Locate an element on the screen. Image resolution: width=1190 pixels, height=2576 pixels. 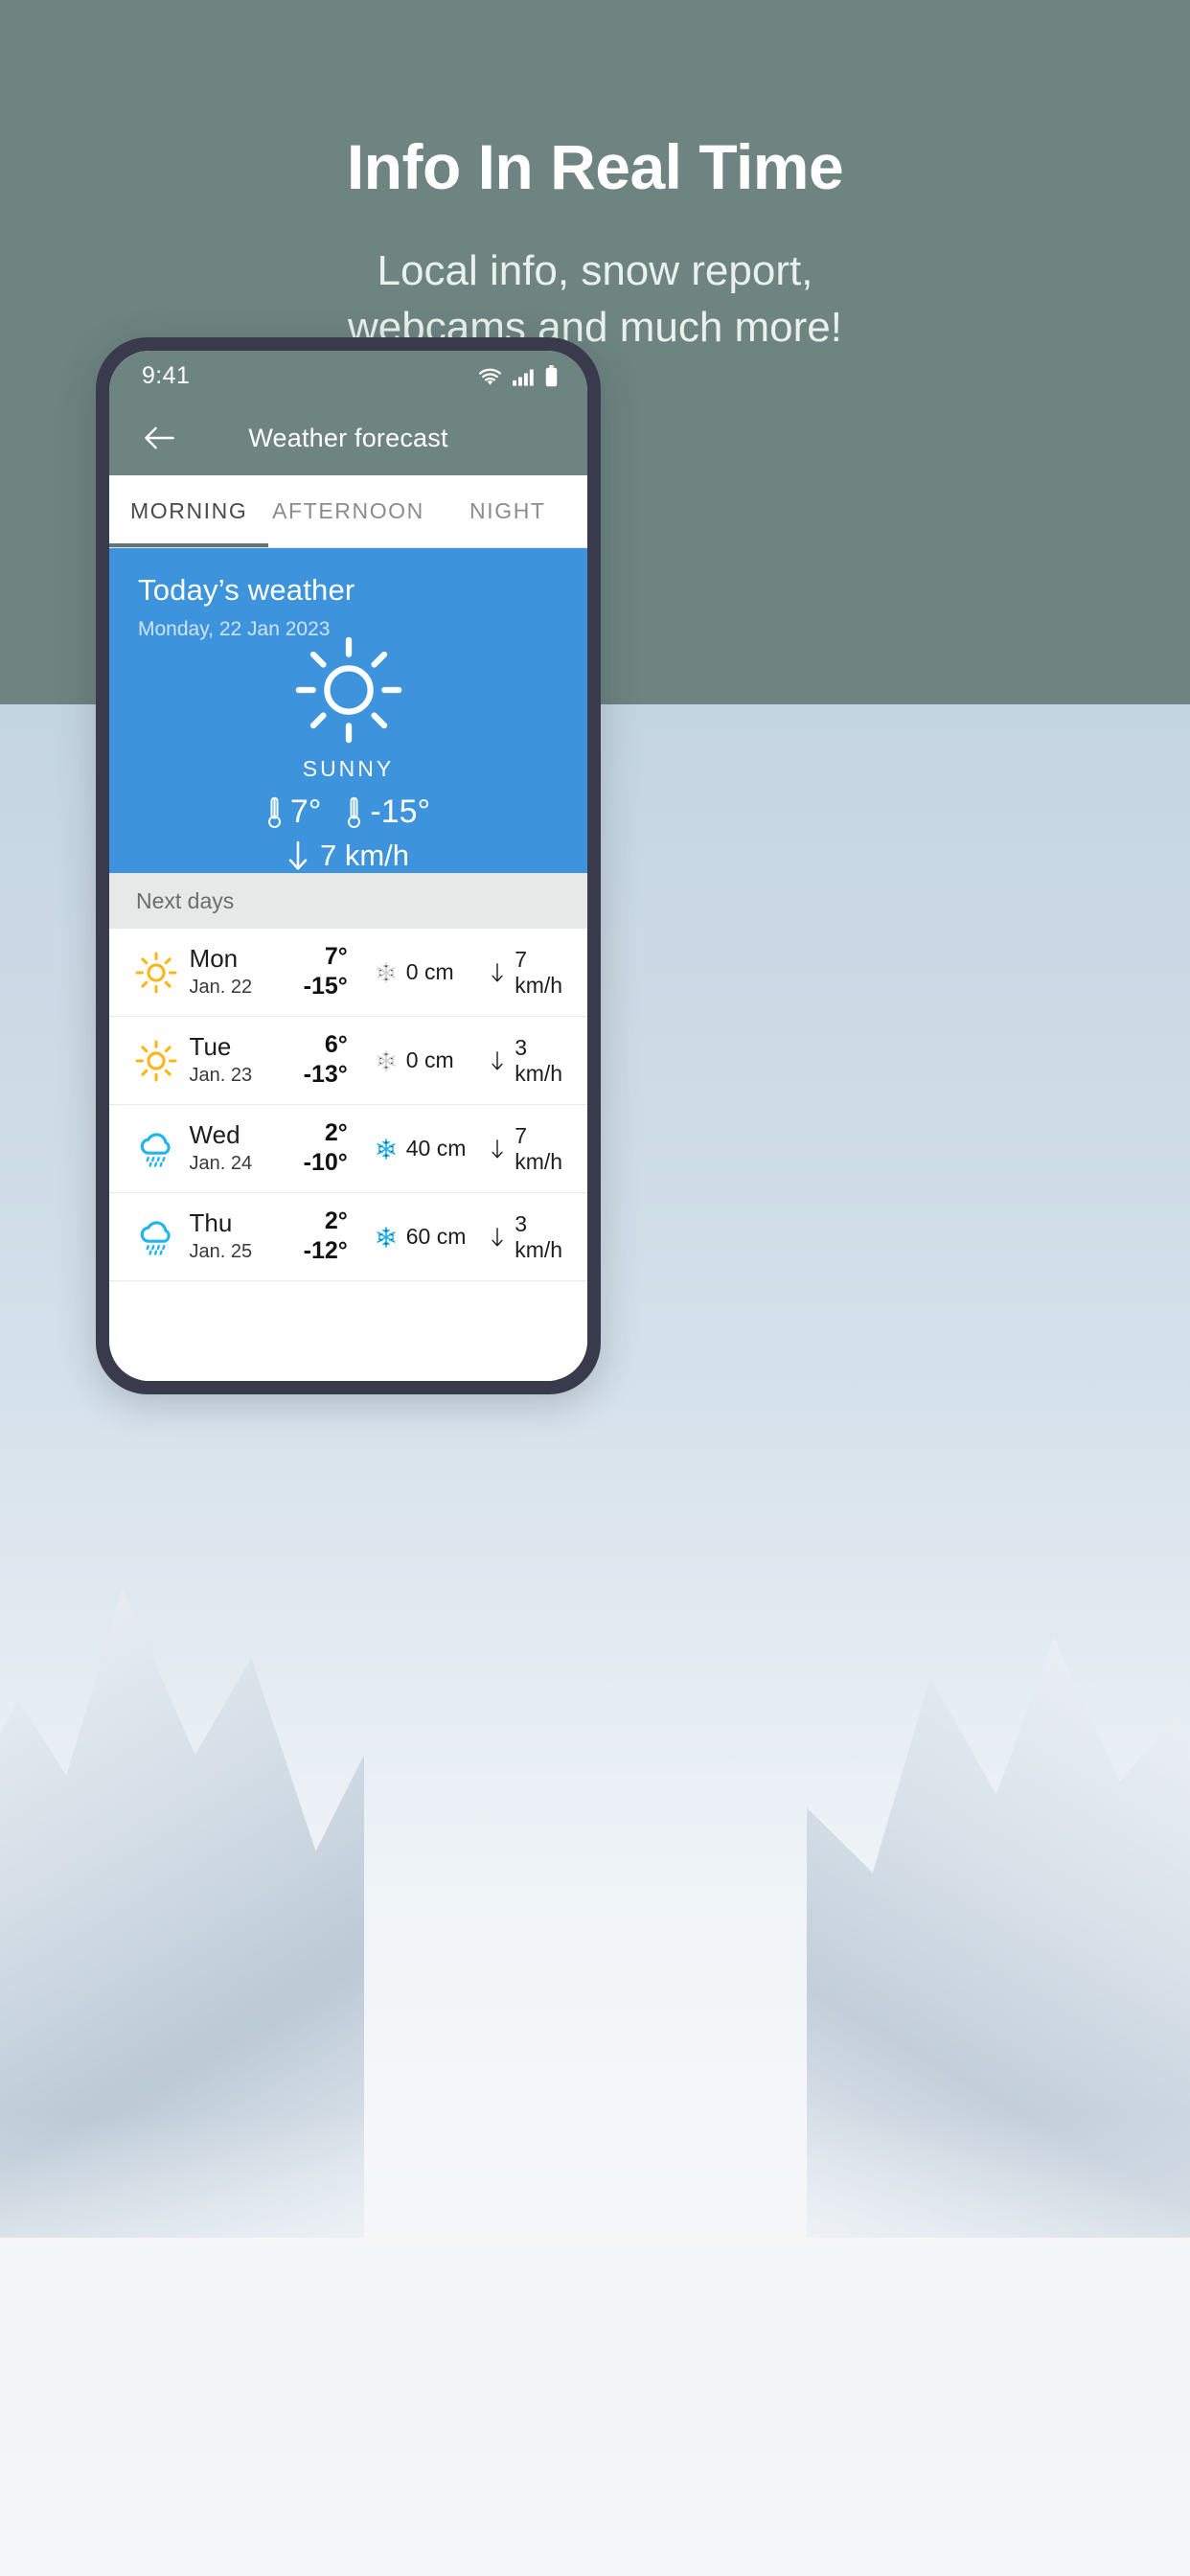
status-bar-icons is located at coordinates (518, 375).